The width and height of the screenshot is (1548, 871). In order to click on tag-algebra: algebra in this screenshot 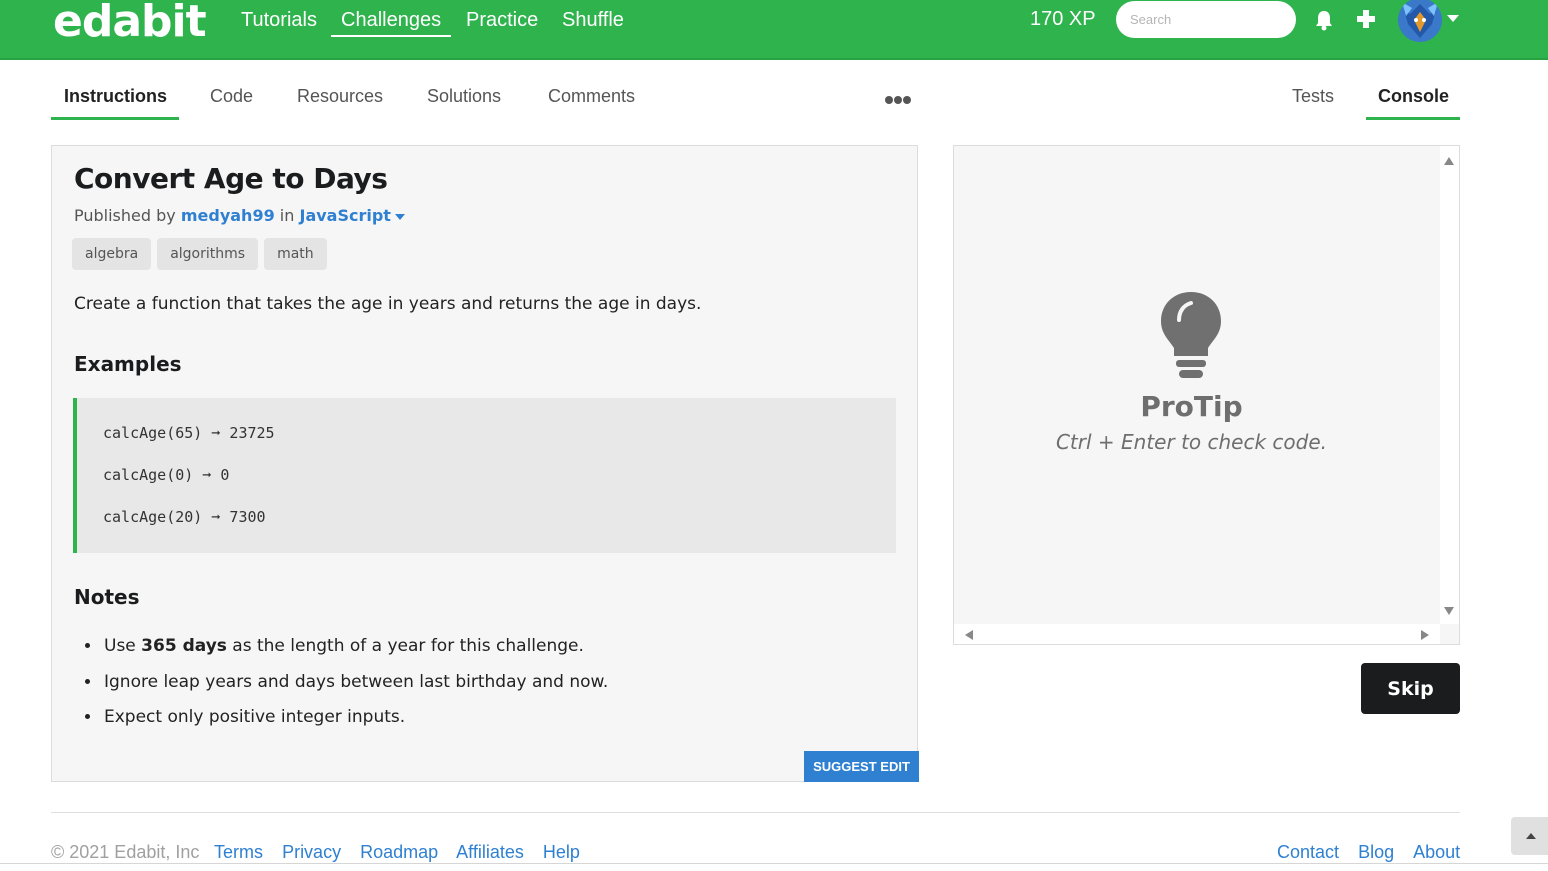, I will do `click(112, 254)`.